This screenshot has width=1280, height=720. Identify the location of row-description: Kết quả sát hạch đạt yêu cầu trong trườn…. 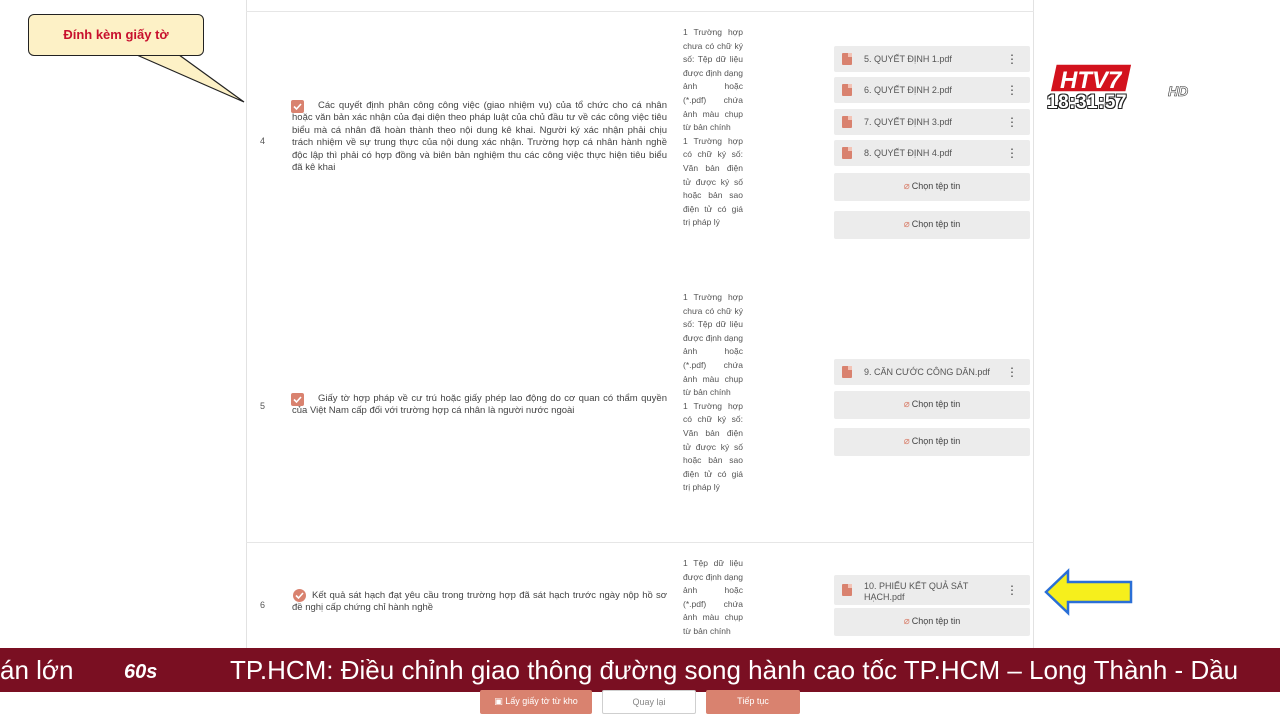
(479, 602).